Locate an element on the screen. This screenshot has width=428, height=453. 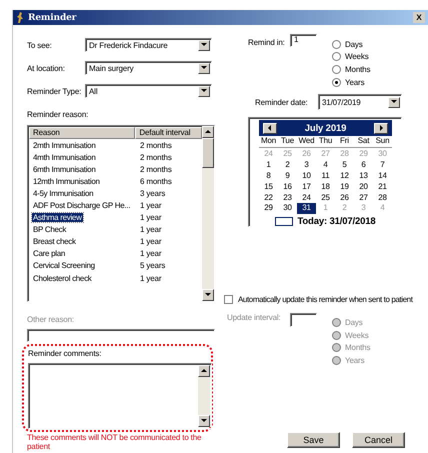
month-title: July 2019 is located at coordinates (325, 128).